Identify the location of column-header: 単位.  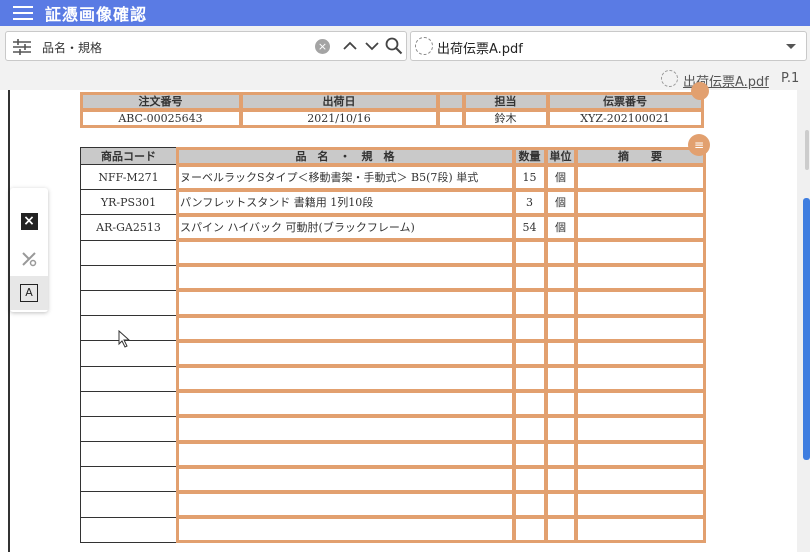
(560, 156).